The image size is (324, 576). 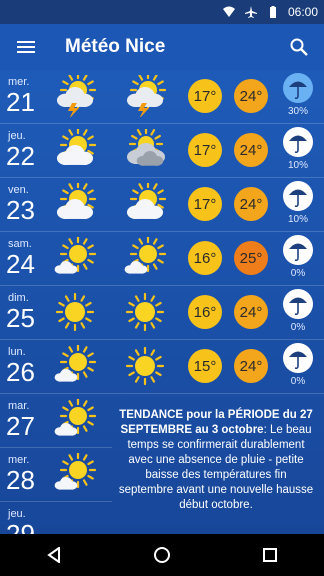 I want to click on cloudy-icon, so click(x=146, y=147).